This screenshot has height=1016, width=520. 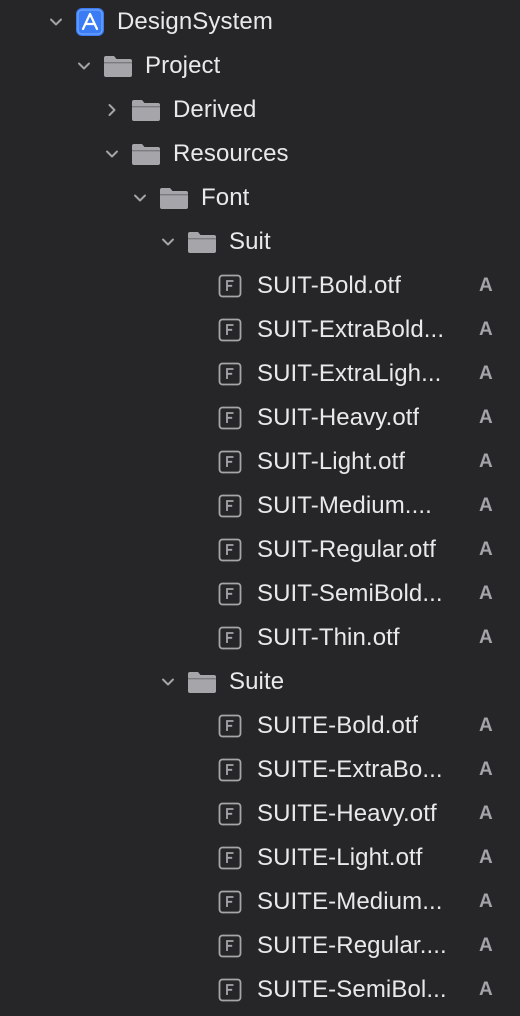 What do you see at coordinates (112, 110) in the screenshot?
I see `chevron-right-icon` at bounding box center [112, 110].